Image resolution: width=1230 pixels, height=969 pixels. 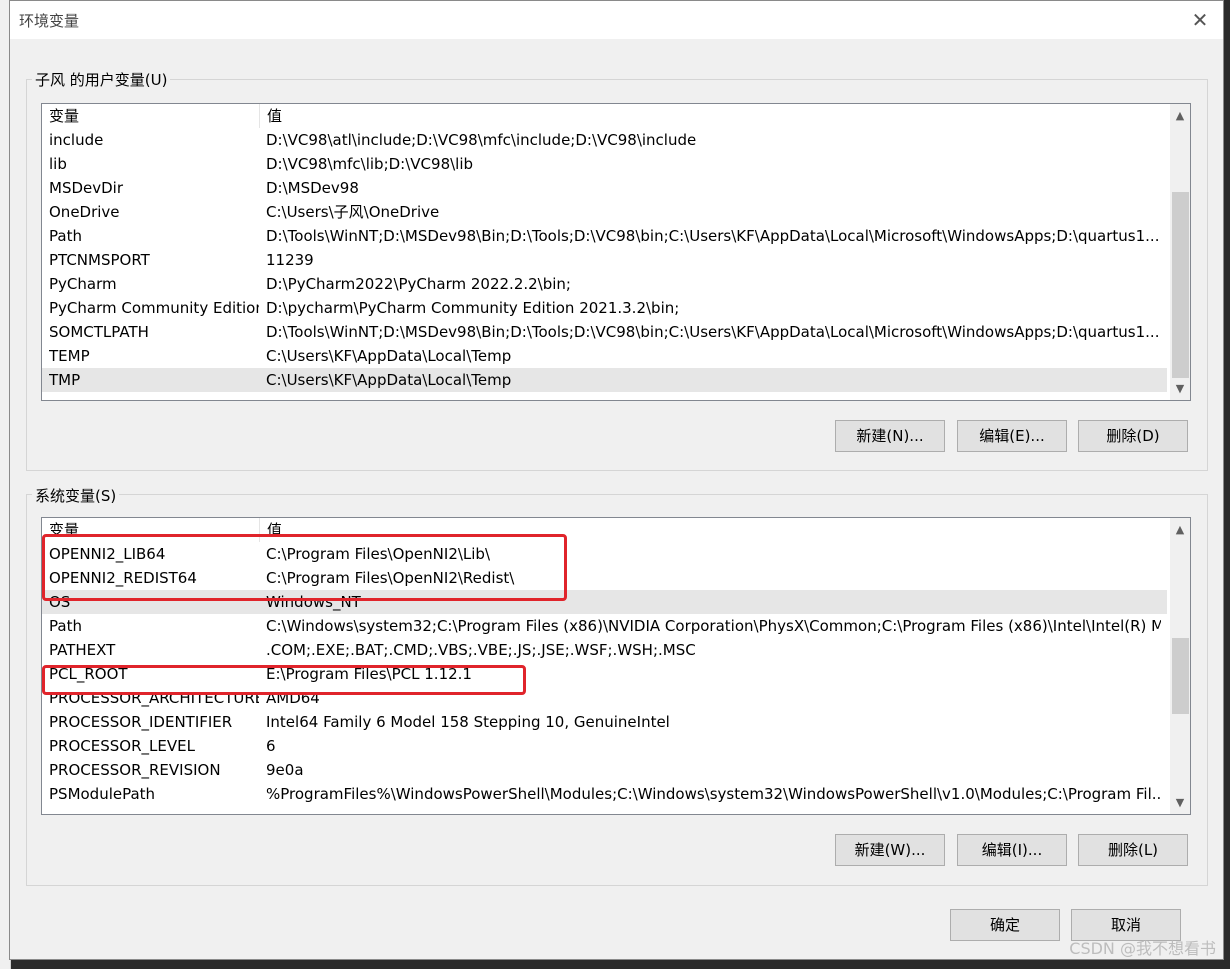 I want to click on variable-name: PROCESSOR_ARCHITECTURE, so click(x=154, y=698).